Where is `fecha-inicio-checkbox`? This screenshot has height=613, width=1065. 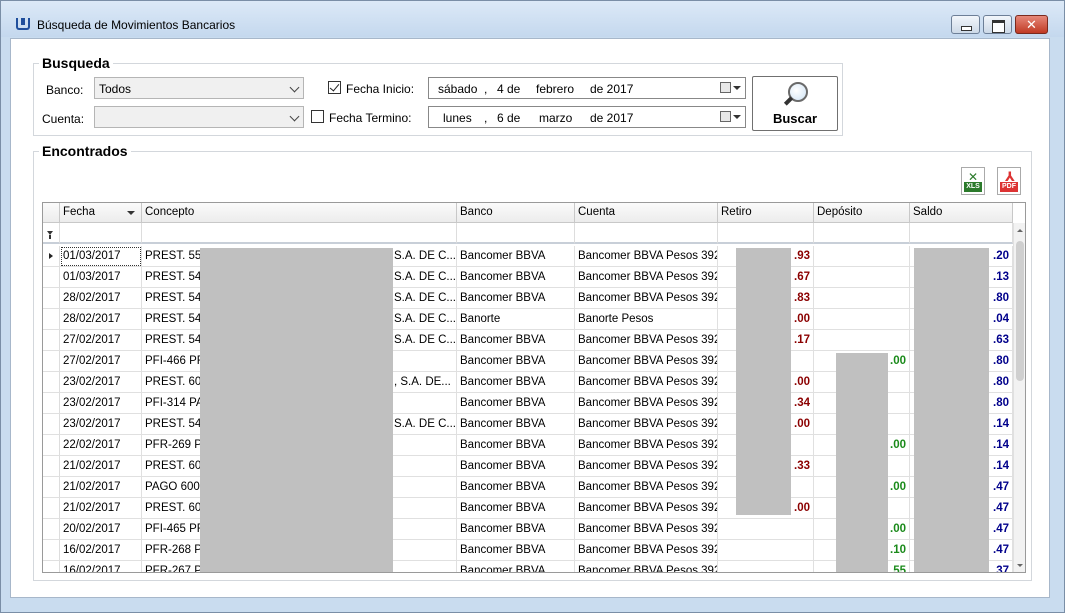 fecha-inicio-checkbox is located at coordinates (334, 87).